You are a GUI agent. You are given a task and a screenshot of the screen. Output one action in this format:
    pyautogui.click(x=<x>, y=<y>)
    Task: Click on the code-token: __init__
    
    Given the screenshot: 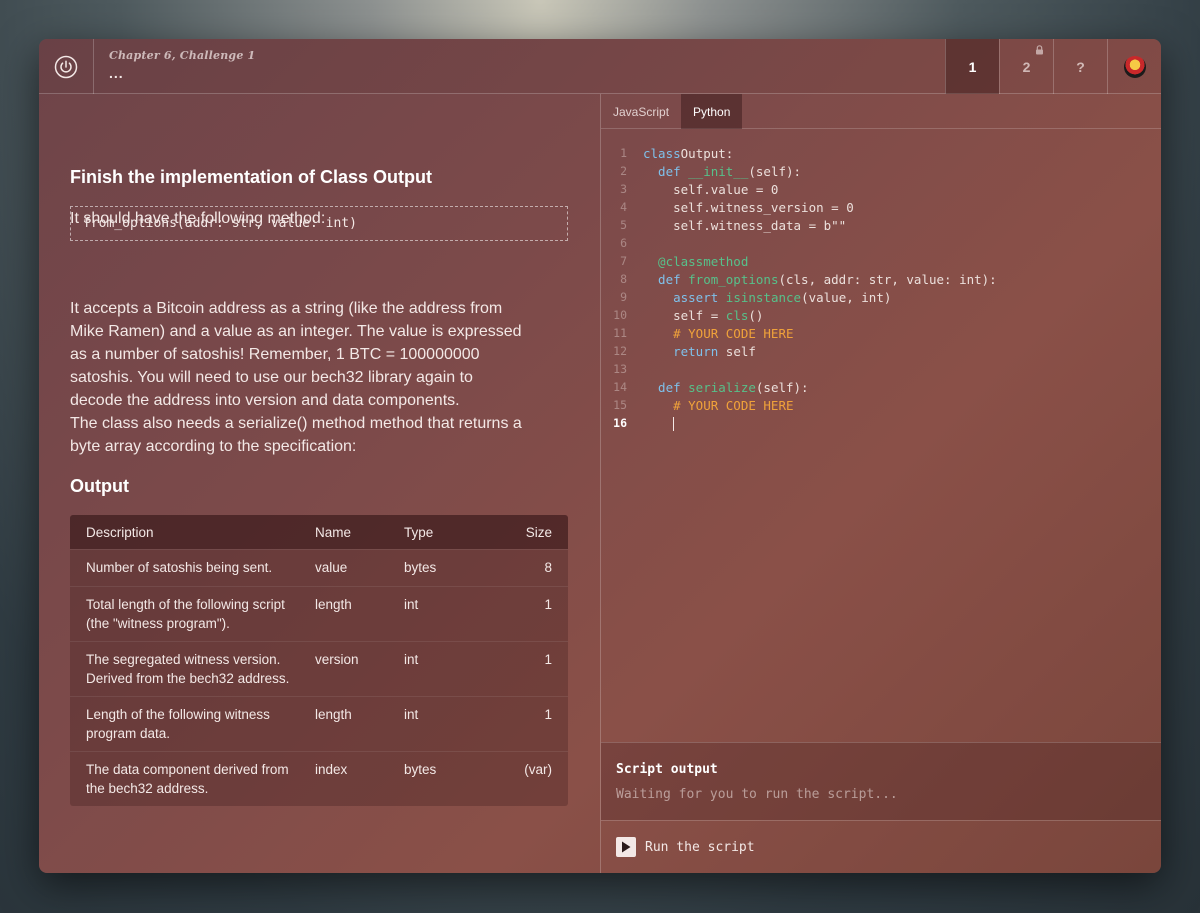 What is the action you would take?
    pyautogui.click(x=718, y=171)
    